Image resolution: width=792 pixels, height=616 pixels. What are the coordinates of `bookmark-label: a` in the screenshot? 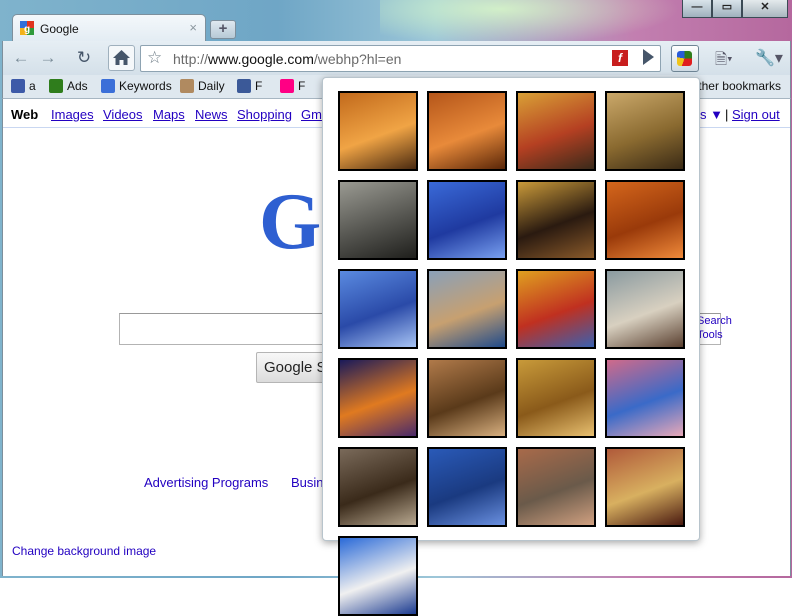 It's located at (32, 86).